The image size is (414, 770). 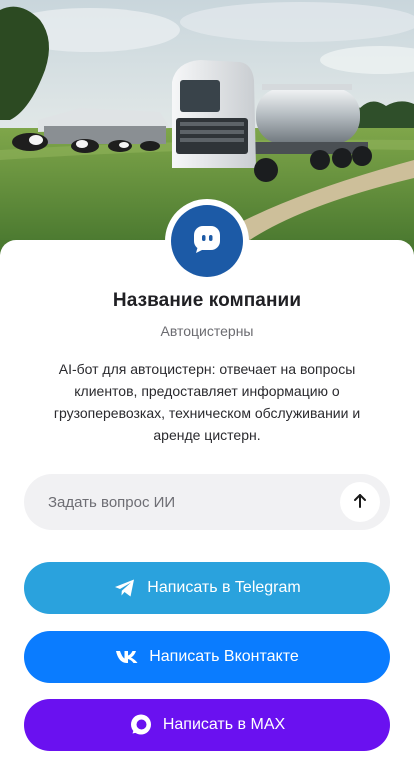 What do you see at coordinates (125, 588) in the screenshot?
I see `telegram-icon` at bounding box center [125, 588].